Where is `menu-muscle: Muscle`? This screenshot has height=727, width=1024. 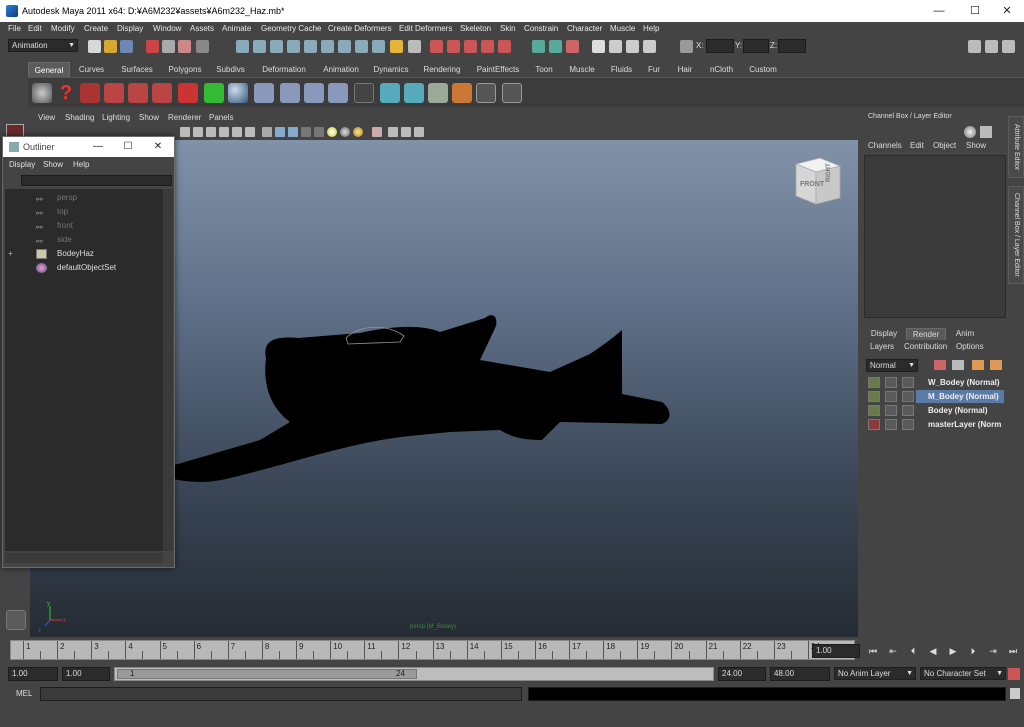
menu-muscle: Muscle is located at coordinates (622, 29).